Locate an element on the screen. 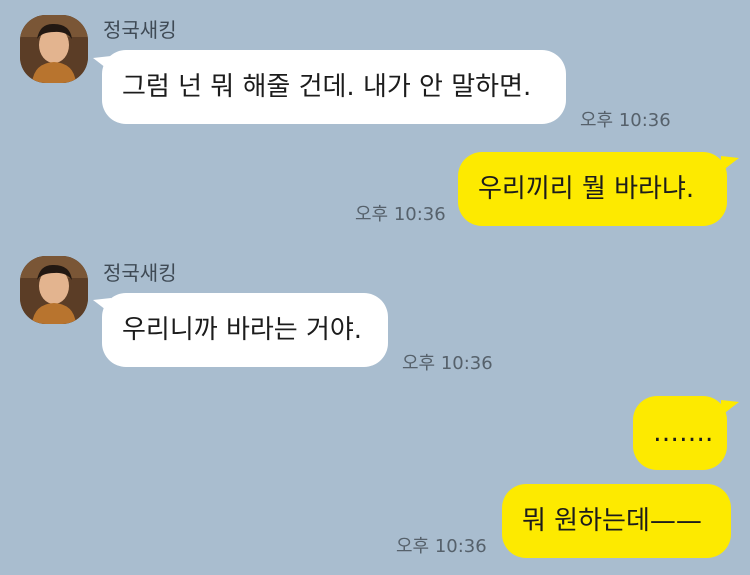 This screenshot has height=575, width=750. message-bubble: 우리끼리 뭘 바라냐. is located at coordinates (592, 189).